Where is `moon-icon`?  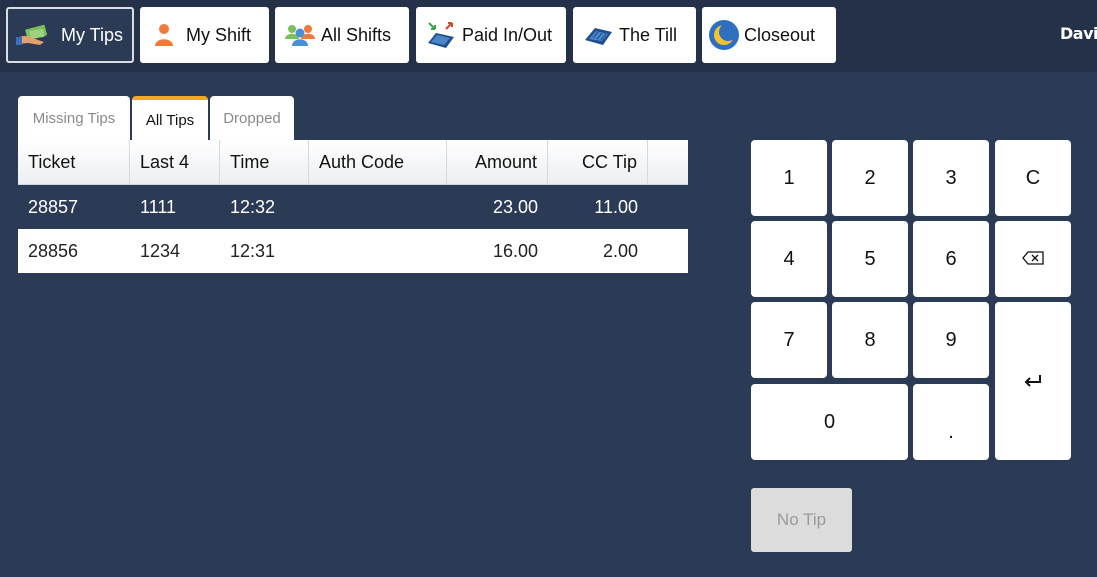 moon-icon is located at coordinates (724, 35).